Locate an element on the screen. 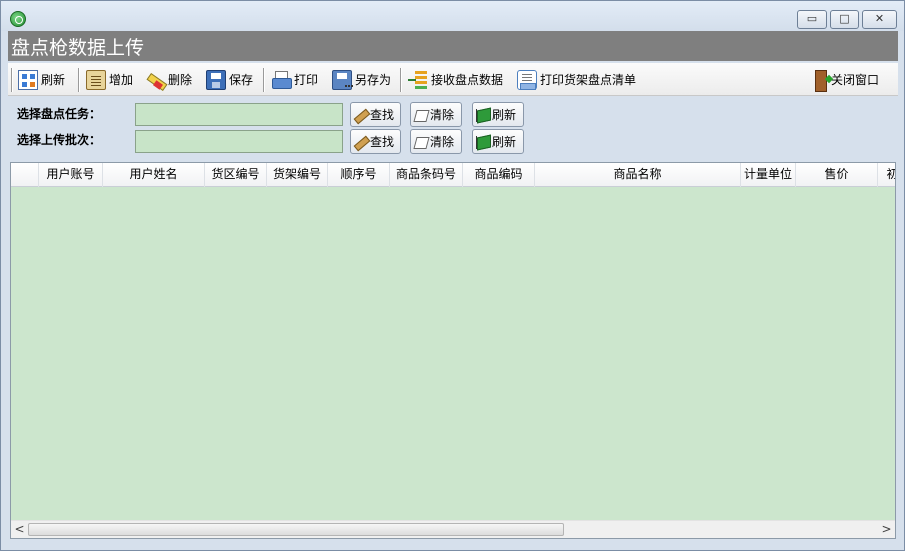 The height and width of the screenshot is (551, 905). maximize-icon: □ is located at coordinates (844, 18).